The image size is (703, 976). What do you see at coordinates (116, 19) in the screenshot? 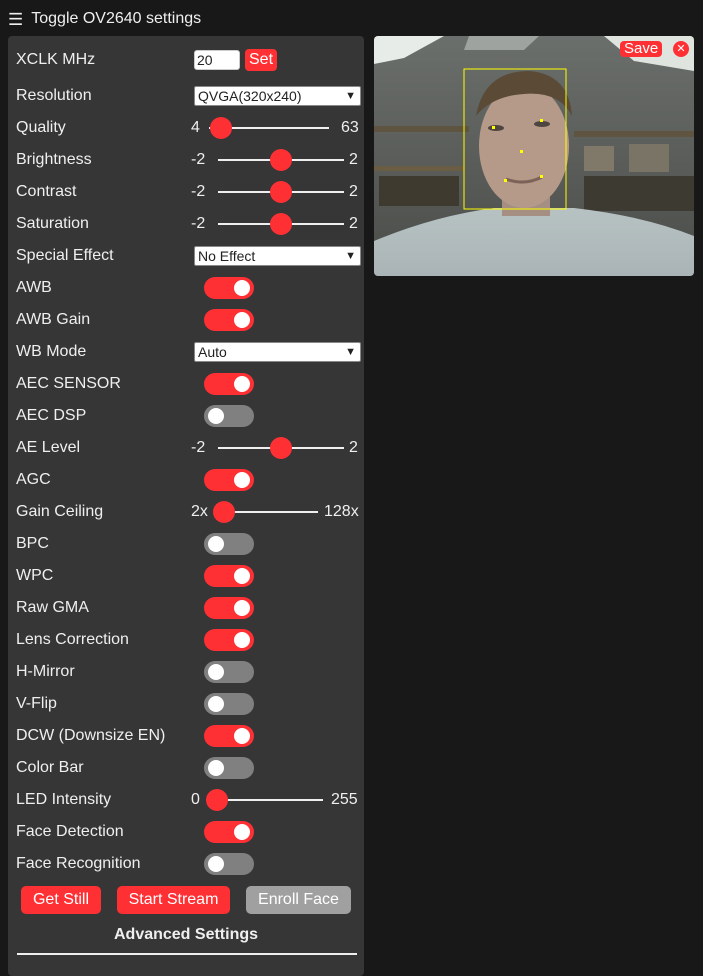
I see `toggle-settings-label: Toggle OV2640 settings` at bounding box center [116, 19].